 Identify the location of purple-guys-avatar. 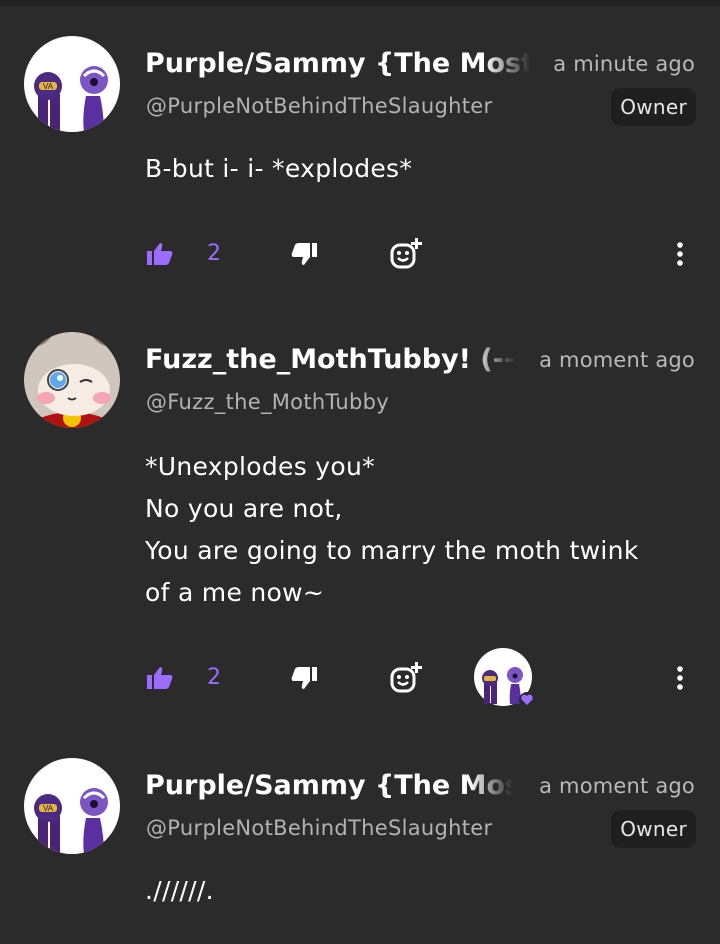
(504, 678).